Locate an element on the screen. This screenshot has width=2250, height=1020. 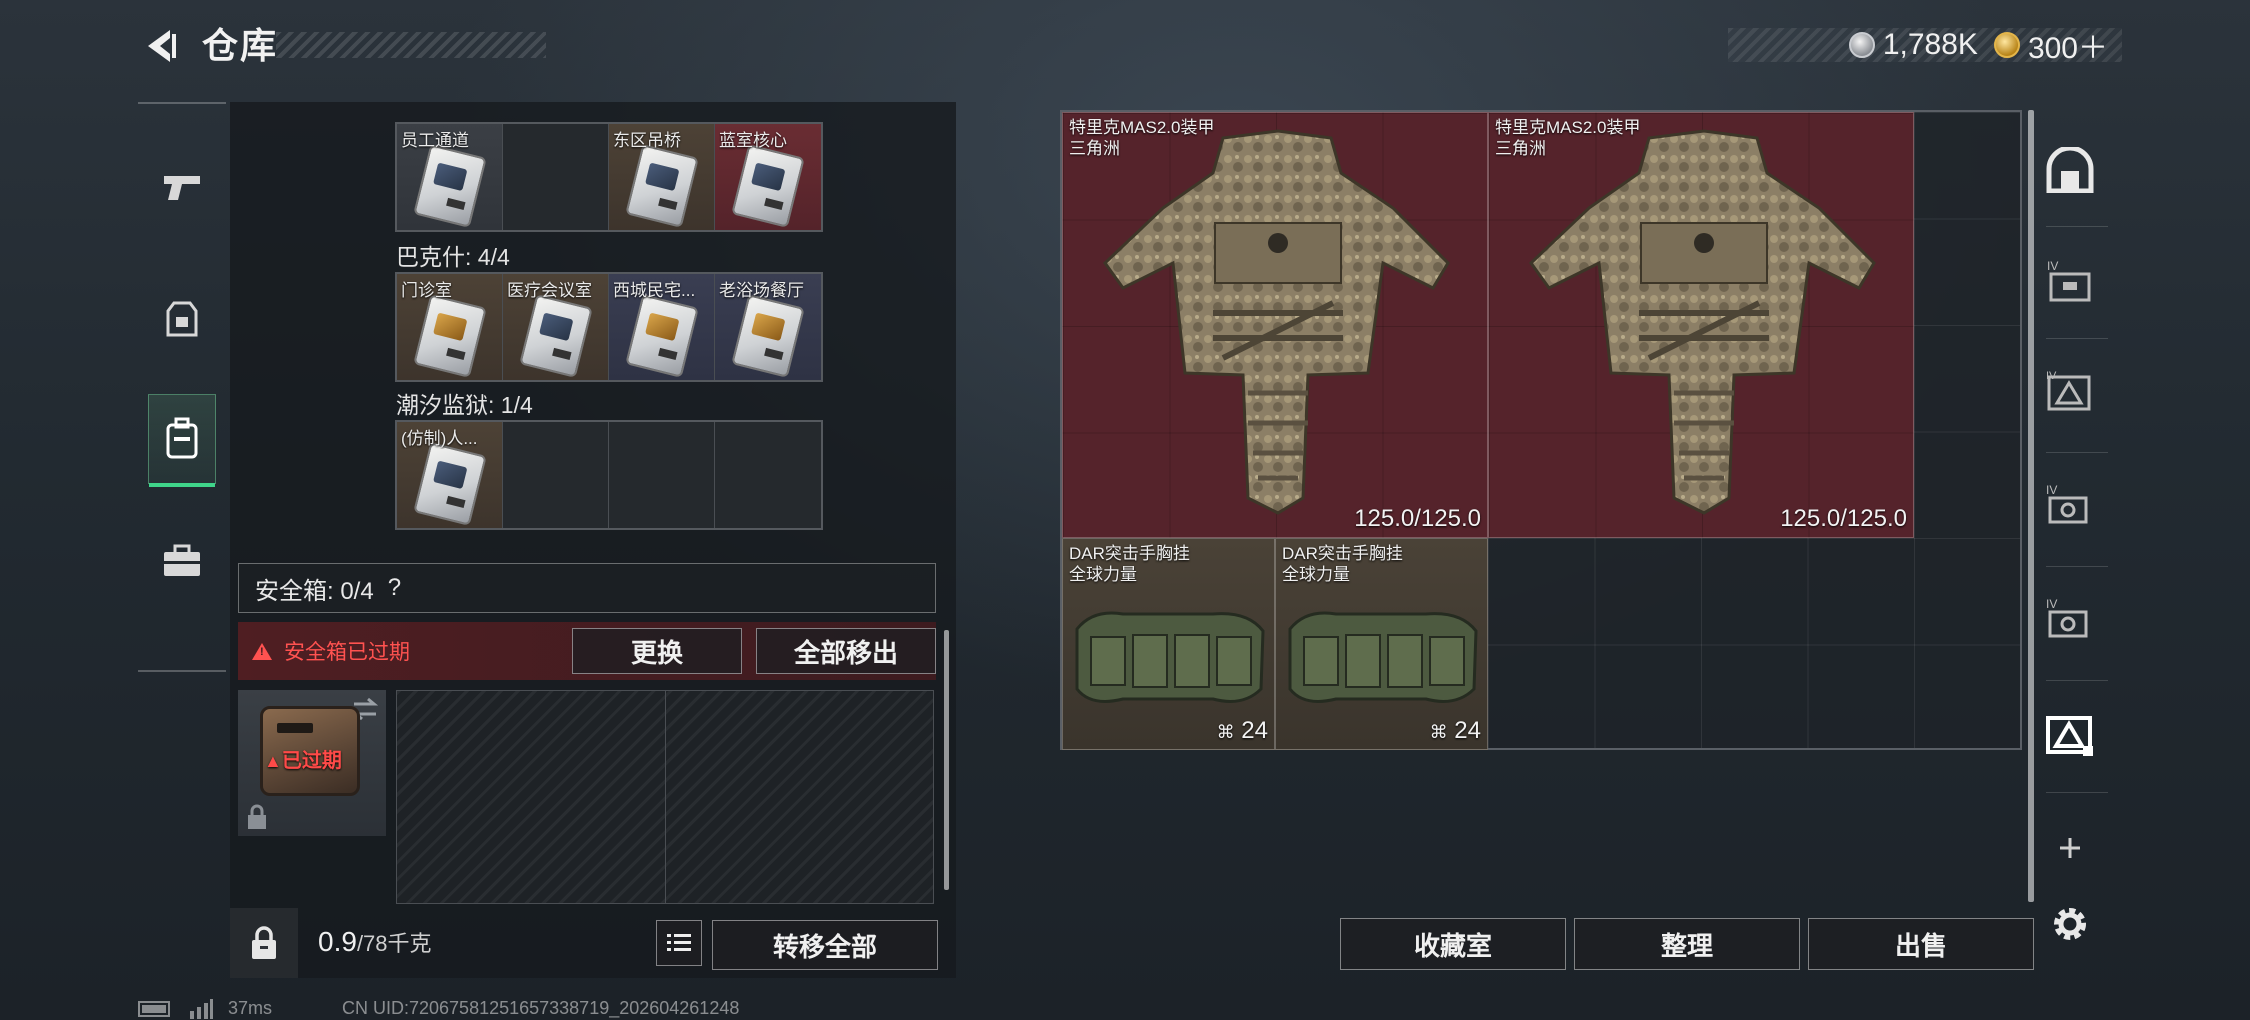
keycard-slot: 东区吊桥 is located at coordinates (662, 177).